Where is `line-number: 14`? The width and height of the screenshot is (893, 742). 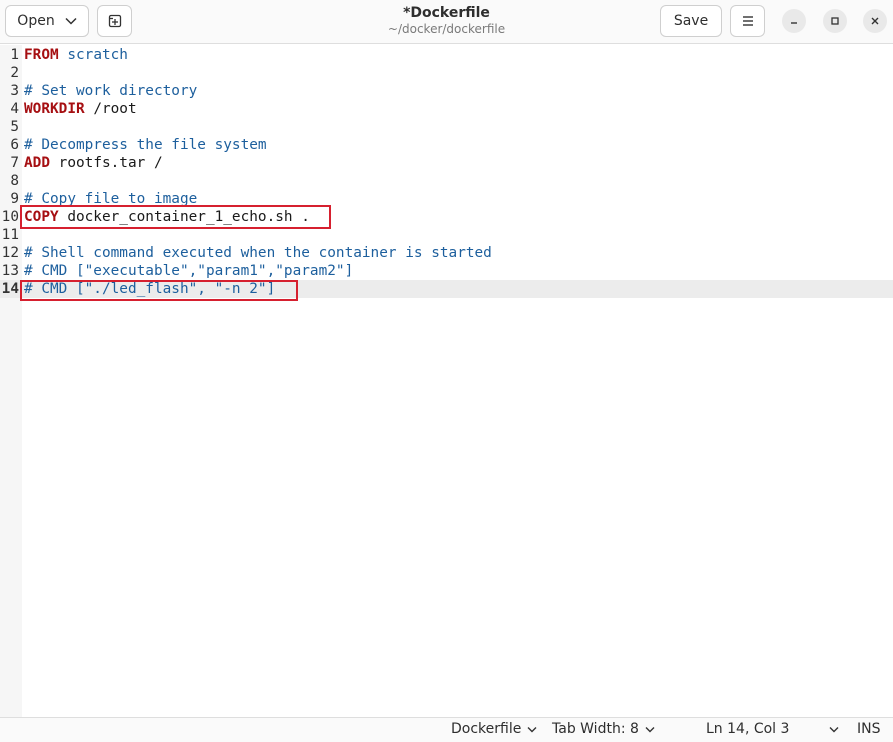
line-number: 14 is located at coordinates (10, 289).